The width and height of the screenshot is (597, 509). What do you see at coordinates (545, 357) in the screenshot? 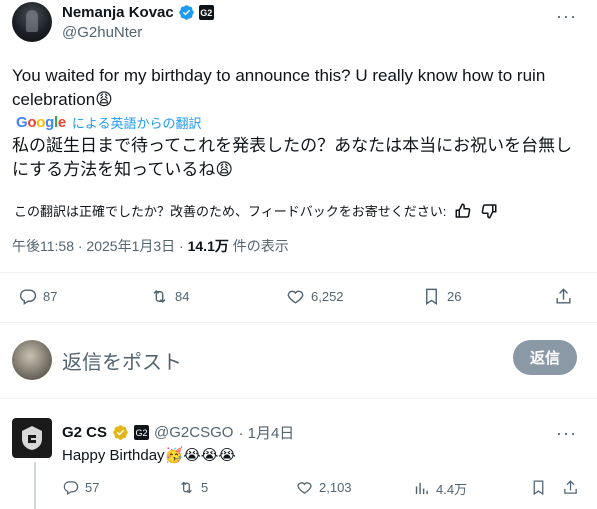
I see `reply-submit-button: 返信` at bounding box center [545, 357].